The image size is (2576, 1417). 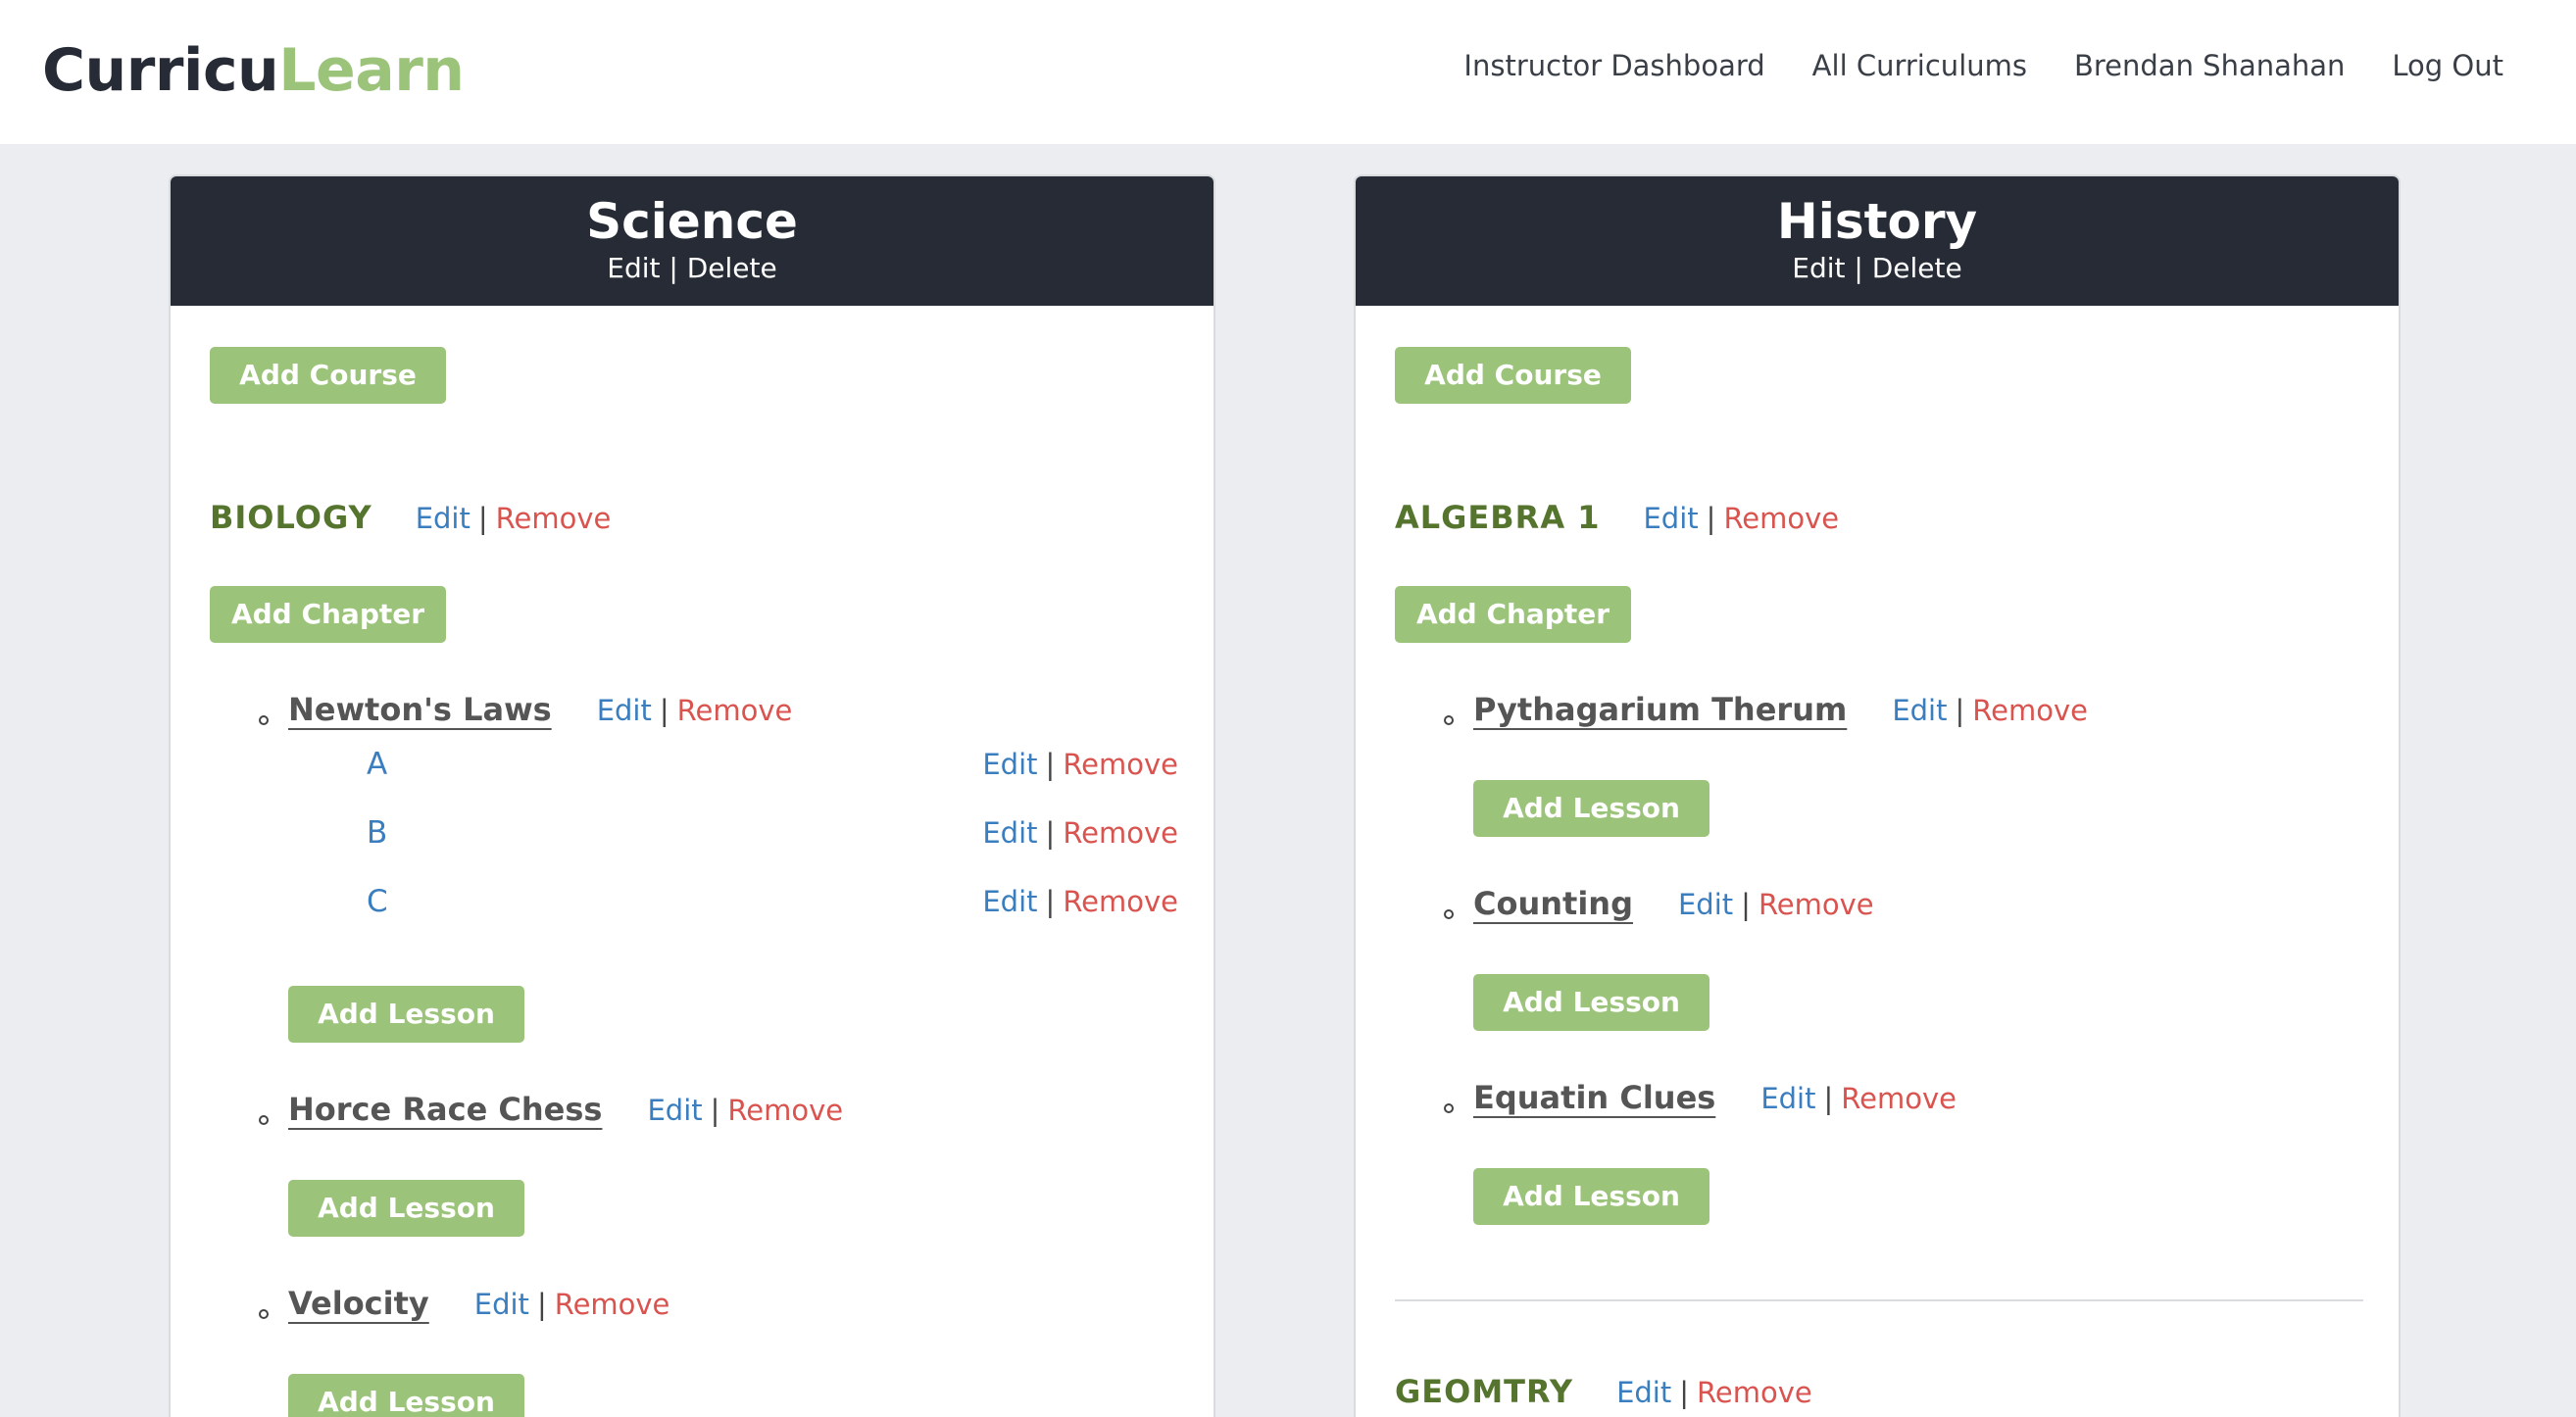 What do you see at coordinates (410, 520) in the screenshot?
I see `course-row: BIOLOGY Edit | Remove` at bounding box center [410, 520].